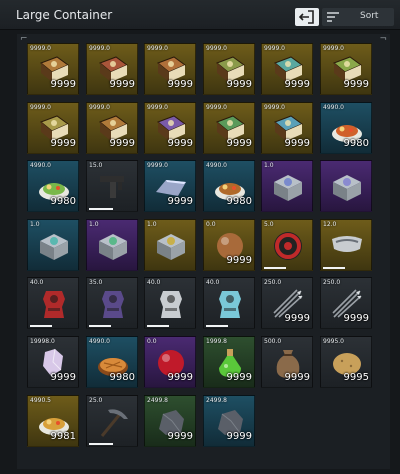  I want to click on item-quantity: 9995, so click(356, 377).